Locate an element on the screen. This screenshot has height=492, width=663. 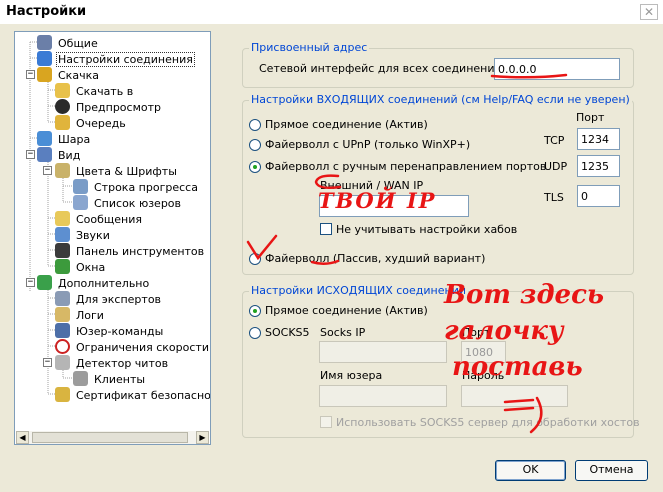
check-icon is located at coordinates (44, 282).